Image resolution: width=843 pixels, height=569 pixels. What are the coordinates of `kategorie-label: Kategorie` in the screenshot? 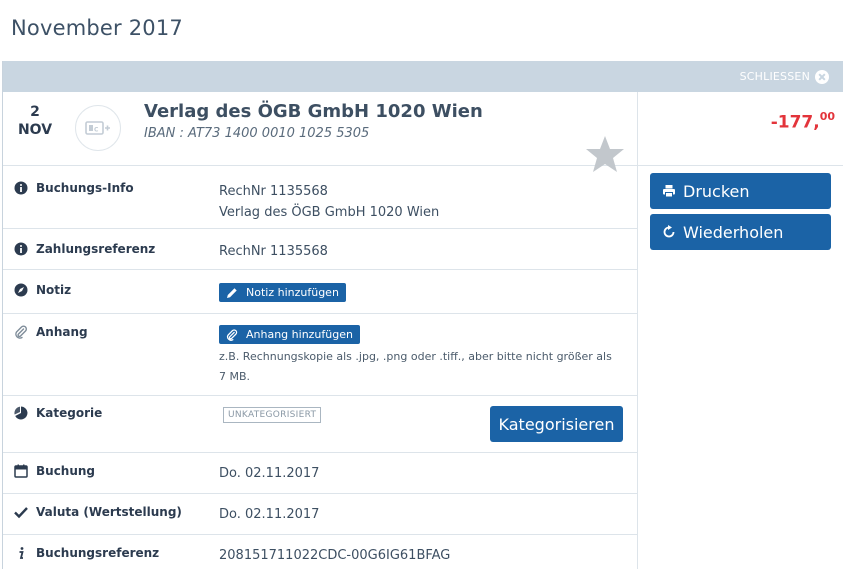 It's located at (69, 413).